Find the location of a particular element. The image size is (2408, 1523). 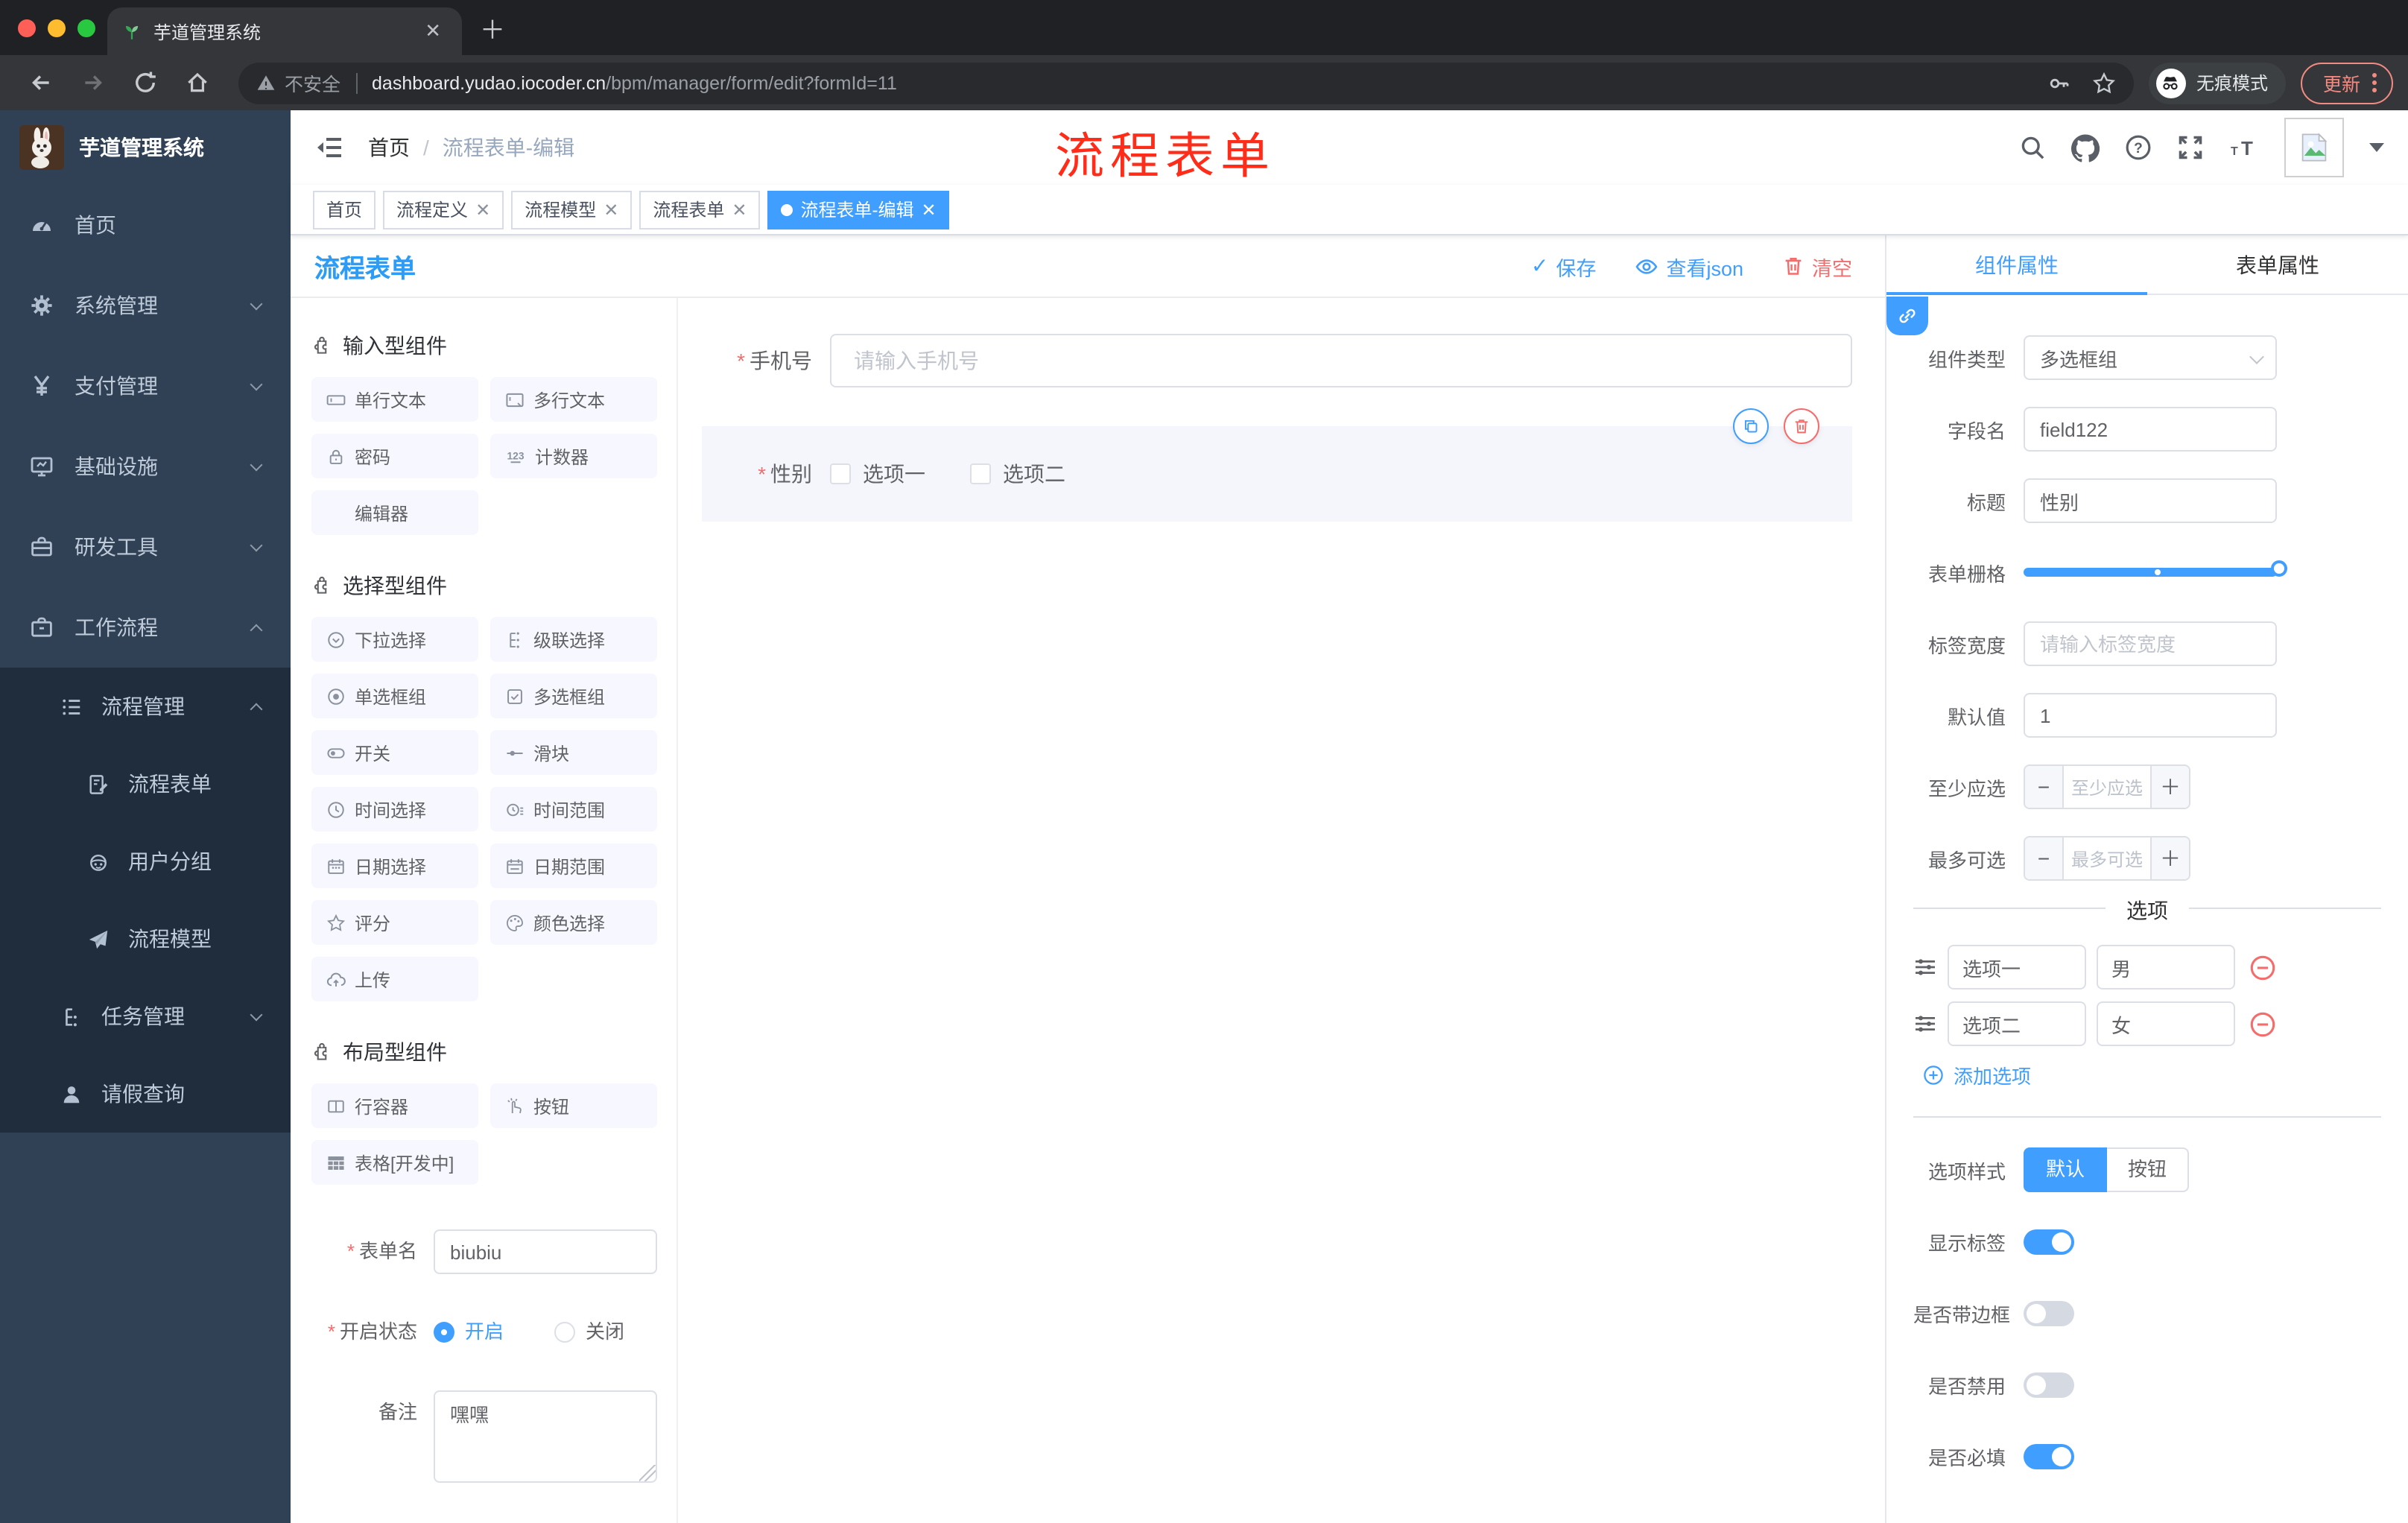

field-name-input is located at coordinates (2150, 429).